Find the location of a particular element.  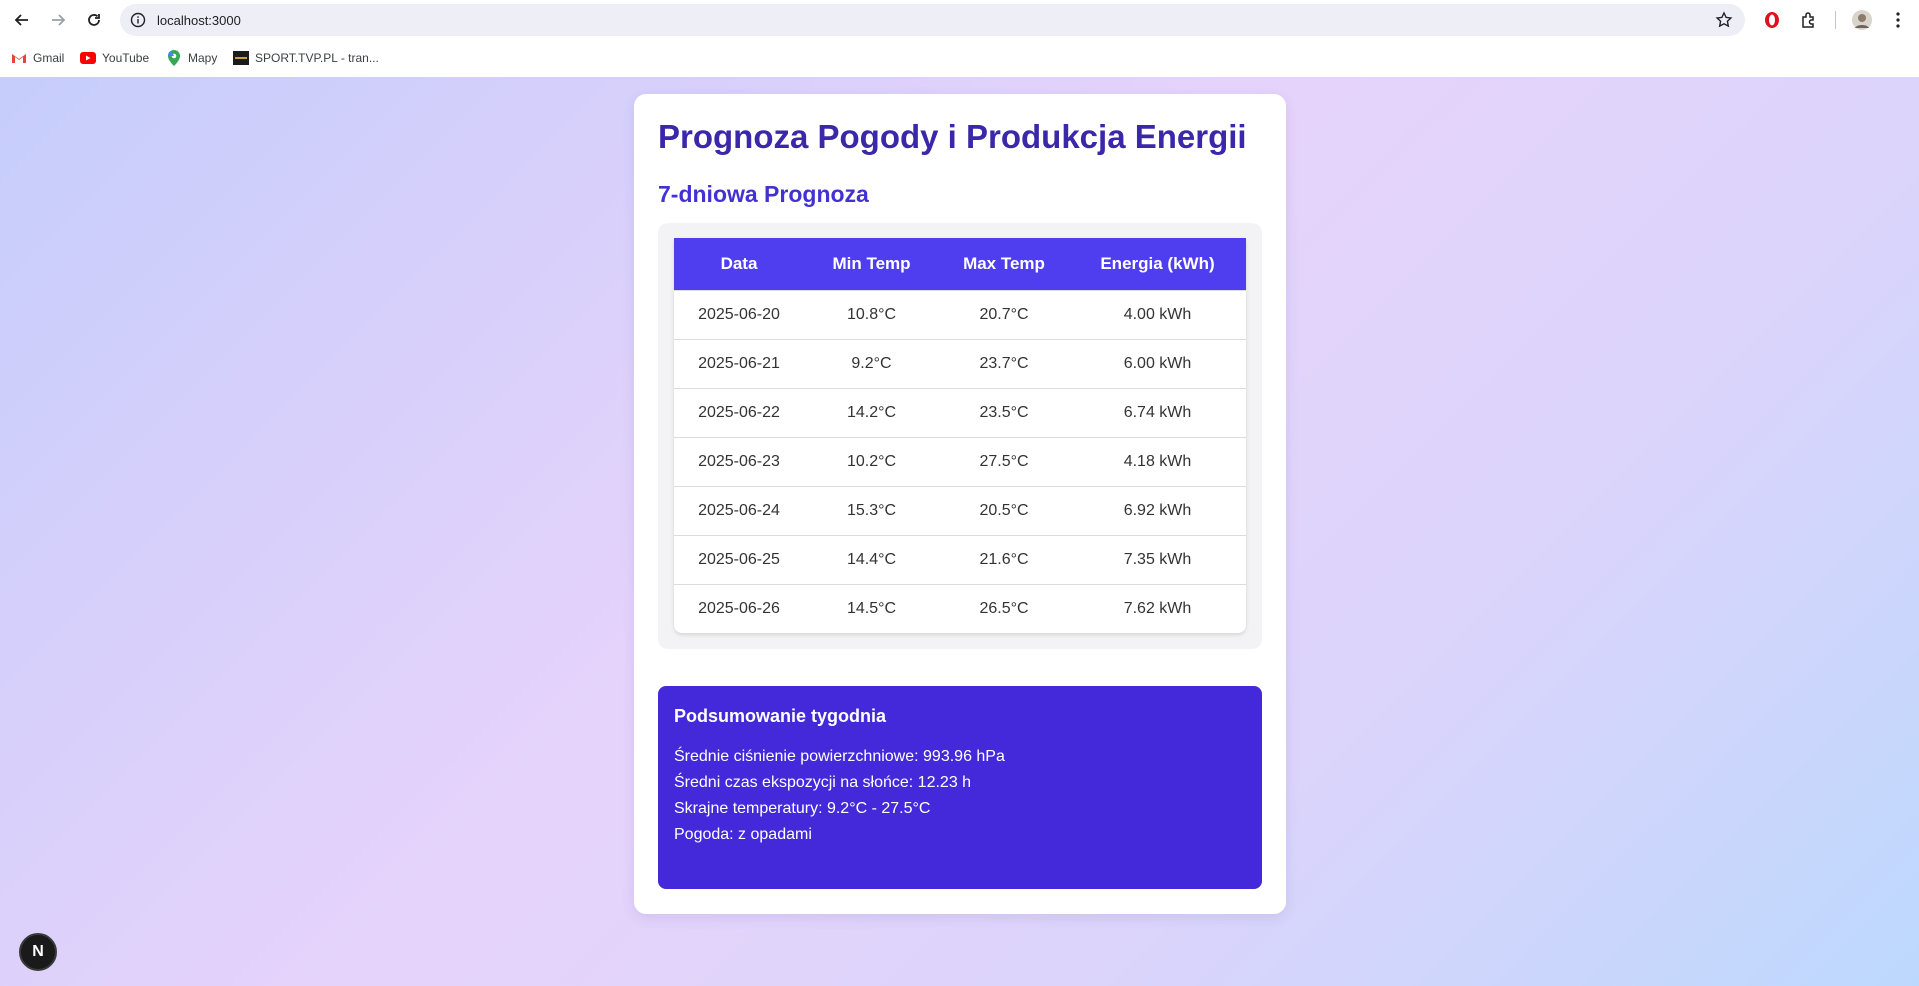

table-row: 2025-06-26 14.5°C 26.5°C 7.62 kWh is located at coordinates (960, 608).